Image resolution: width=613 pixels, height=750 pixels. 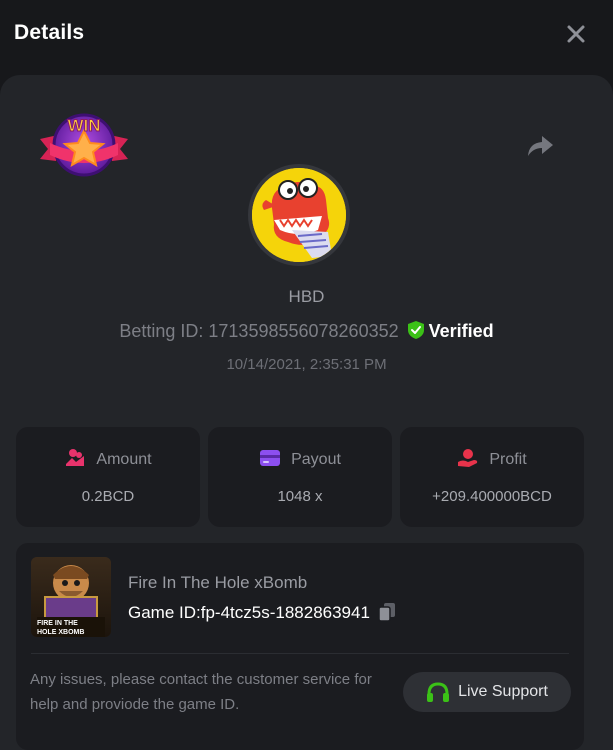 What do you see at coordinates (306, 364) in the screenshot?
I see `bet-datetime: 10/14/2021, 2:35:31 PM` at bounding box center [306, 364].